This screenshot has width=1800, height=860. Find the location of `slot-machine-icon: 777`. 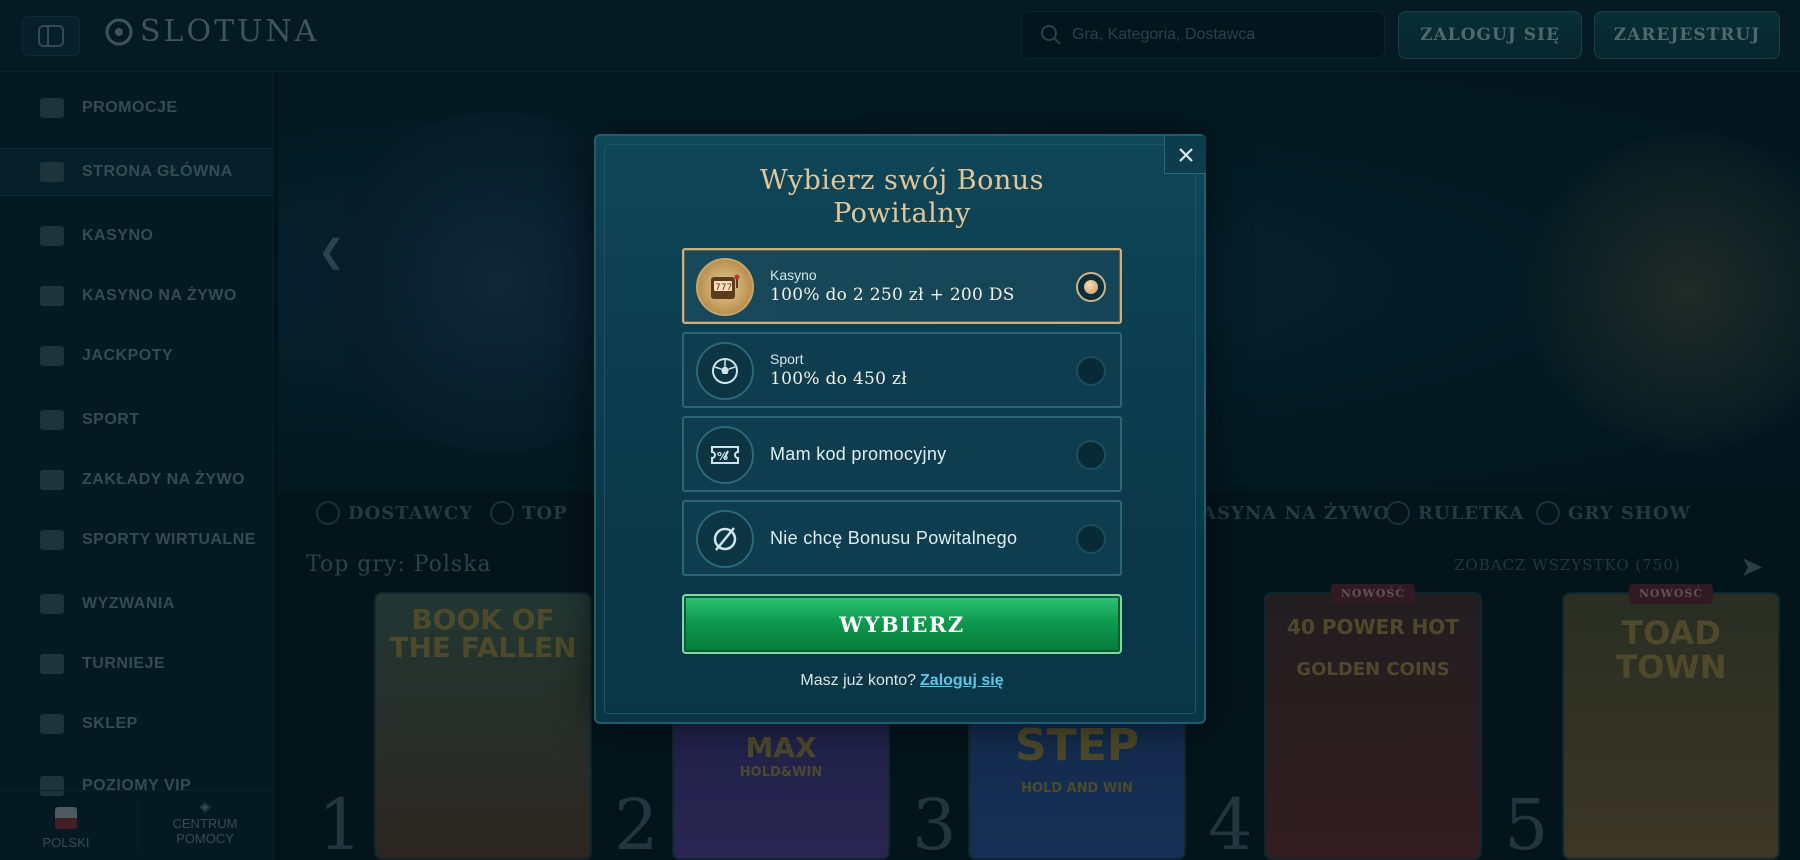

slot-machine-icon: 777 is located at coordinates (725, 287).